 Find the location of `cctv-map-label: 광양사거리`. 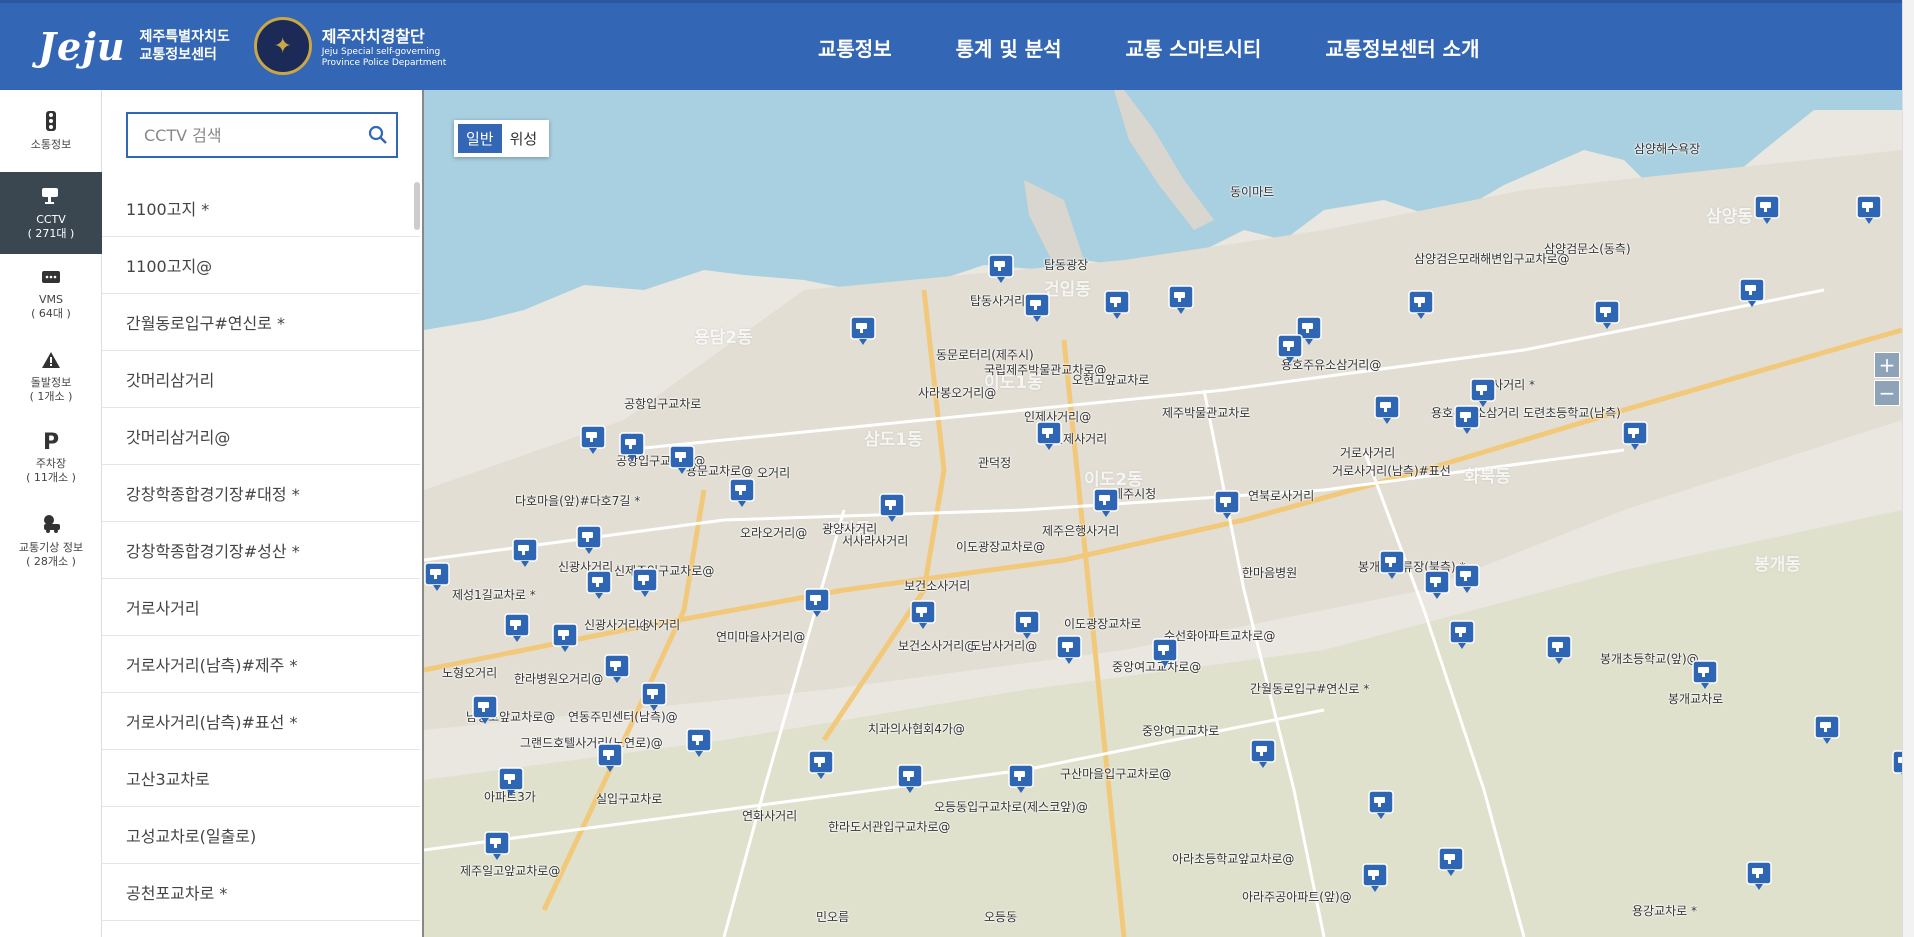

cctv-map-label: 광양사거리 is located at coordinates (849, 528).